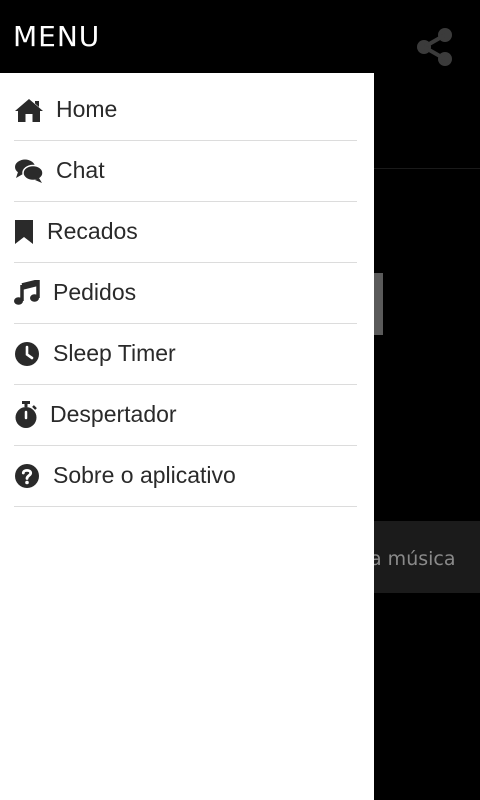 The height and width of the screenshot is (800, 480). I want to click on drawer-item-label: Chat, so click(80, 170).